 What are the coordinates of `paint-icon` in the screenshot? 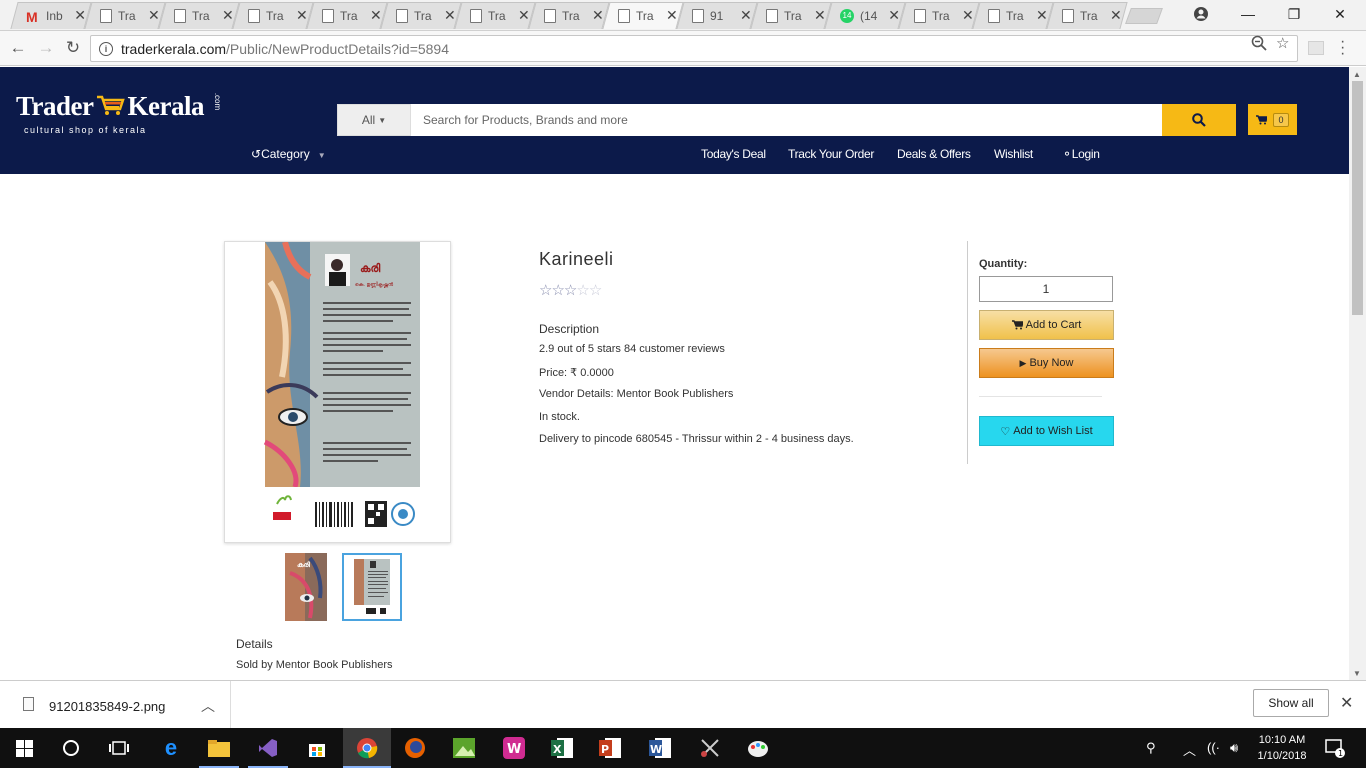 It's located at (758, 748).